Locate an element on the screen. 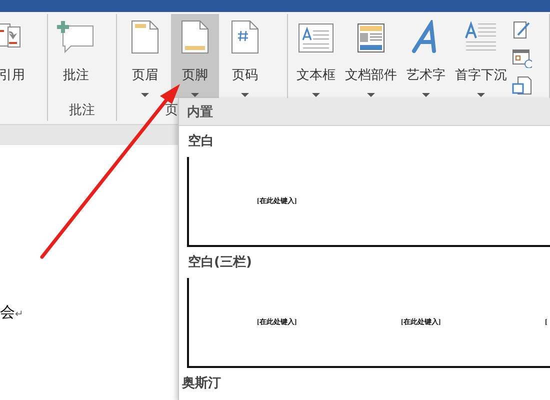 The image size is (550, 400). object-icon is located at coordinates (522, 86).